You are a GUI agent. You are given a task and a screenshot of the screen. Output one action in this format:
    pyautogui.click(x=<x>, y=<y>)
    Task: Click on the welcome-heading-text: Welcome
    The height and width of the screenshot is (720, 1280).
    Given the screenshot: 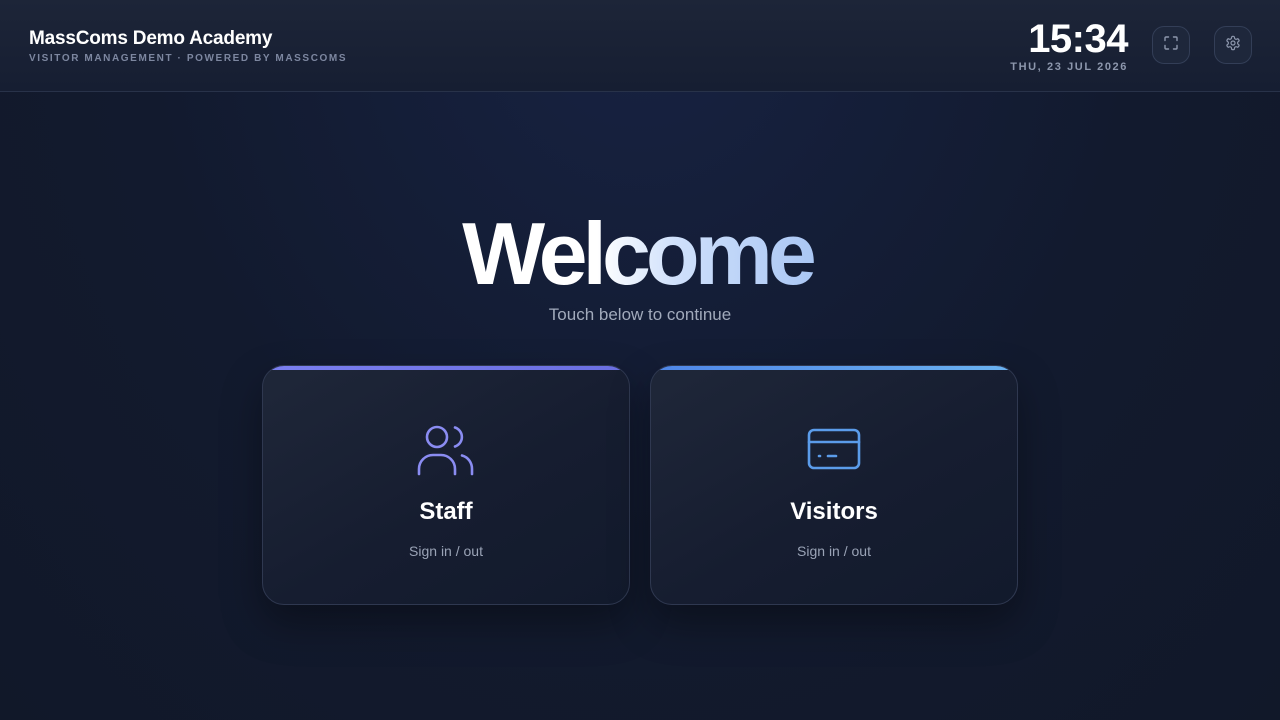 What is the action you would take?
    pyautogui.click(x=640, y=253)
    